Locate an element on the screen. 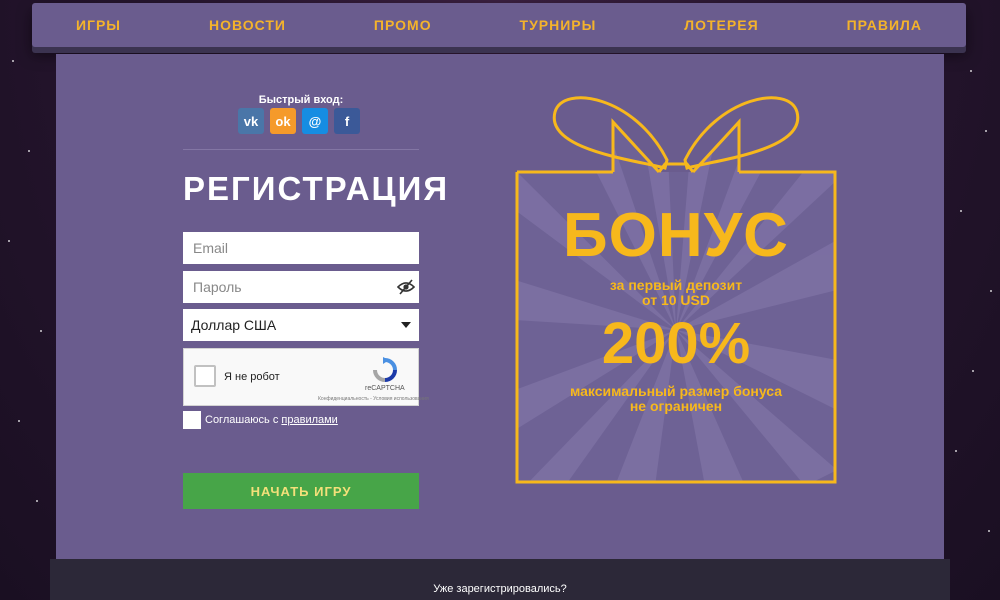 The height and width of the screenshot is (600, 1000). nav-item-lottery: ЛОТЕРЕЯ is located at coordinates (721, 25).